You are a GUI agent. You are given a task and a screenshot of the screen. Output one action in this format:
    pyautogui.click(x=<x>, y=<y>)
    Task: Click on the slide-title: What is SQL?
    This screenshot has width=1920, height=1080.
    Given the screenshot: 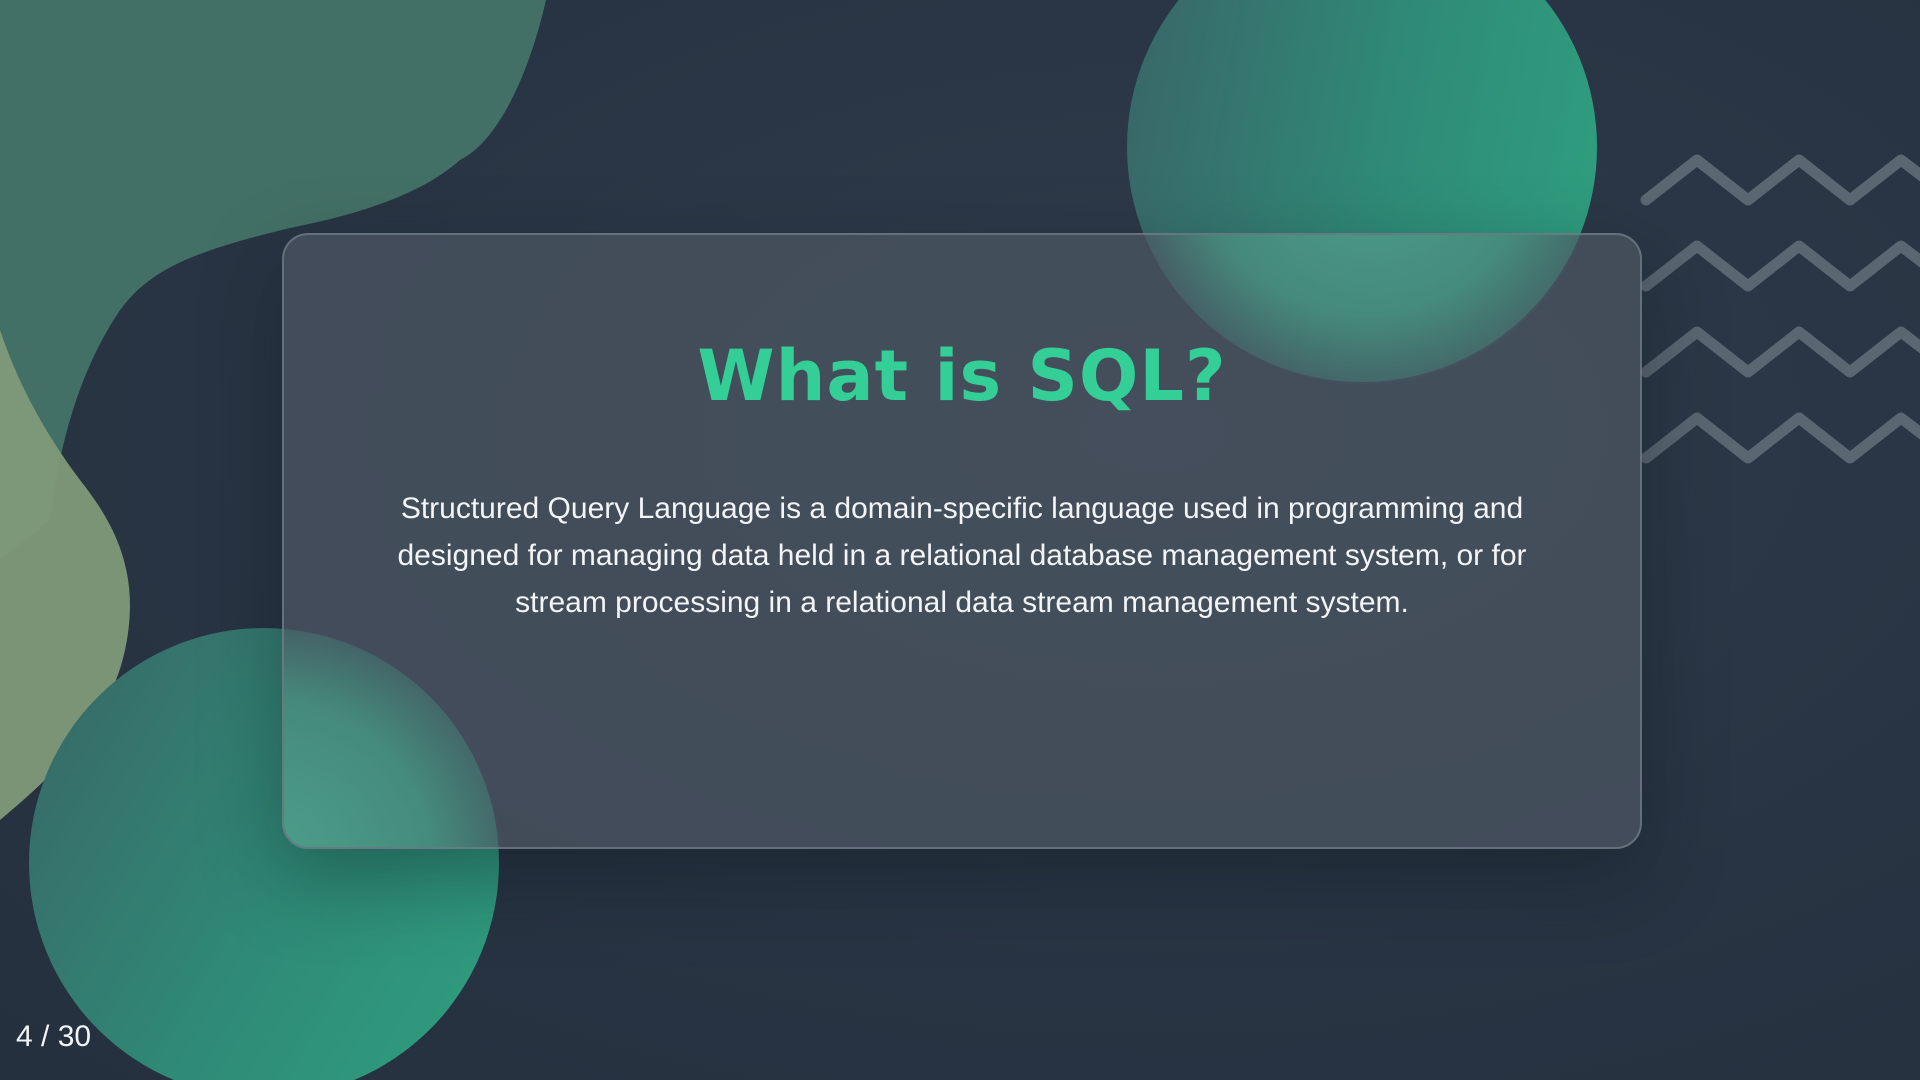 What is the action you would take?
    pyautogui.click(x=962, y=376)
    